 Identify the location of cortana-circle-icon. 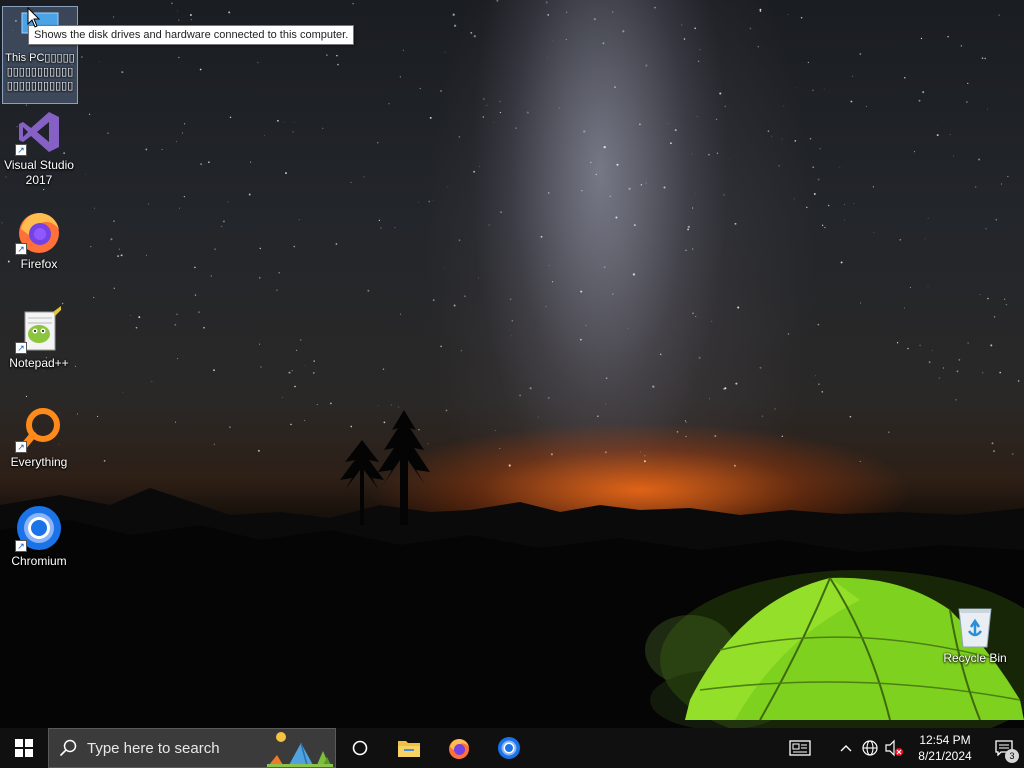
(360, 748).